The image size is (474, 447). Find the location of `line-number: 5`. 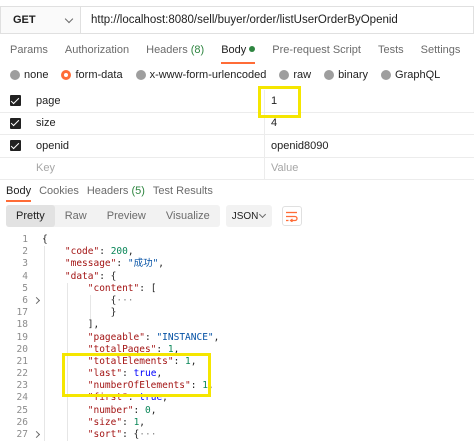

line-number: 5 is located at coordinates (25, 288).